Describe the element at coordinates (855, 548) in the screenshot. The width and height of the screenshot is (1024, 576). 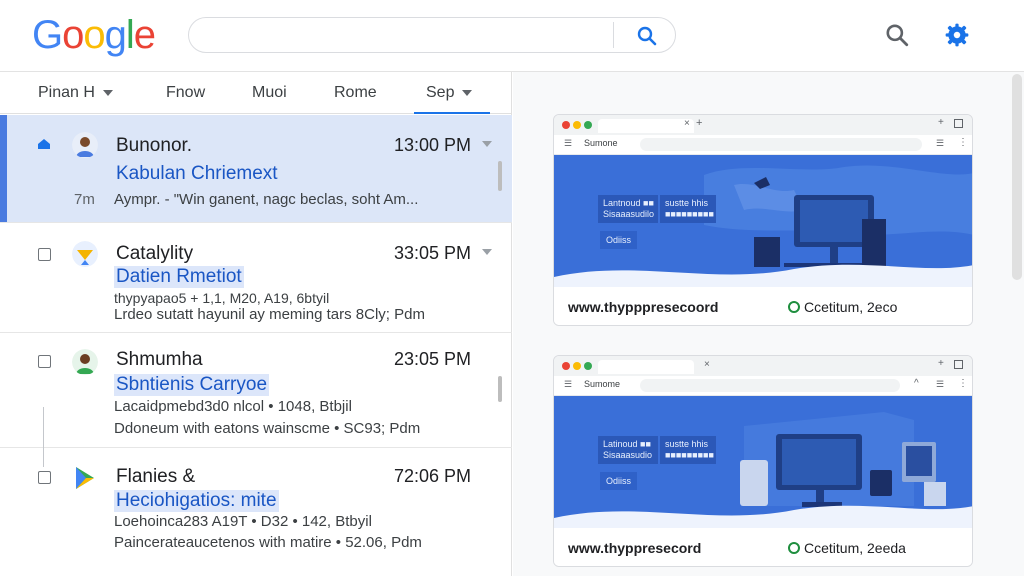
I see `card-meta-text: Ccetitum, 2eeda` at that location.